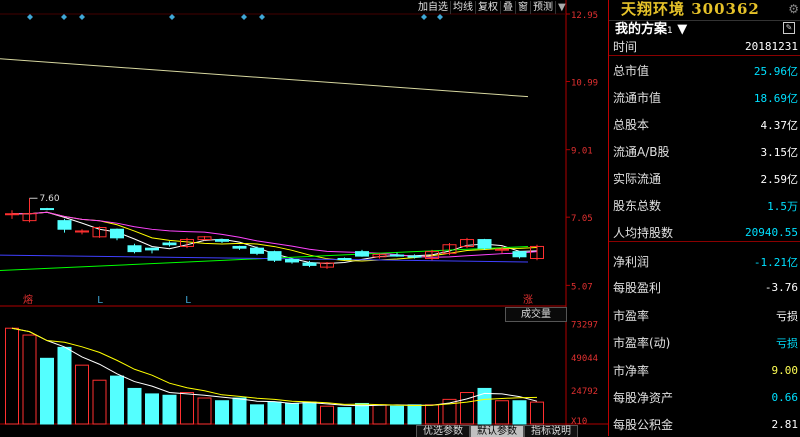 This screenshot has height=437, width=800. Describe the element at coordinates (631, 316) in the screenshot. I see `info-row-label: 市盈率` at that location.